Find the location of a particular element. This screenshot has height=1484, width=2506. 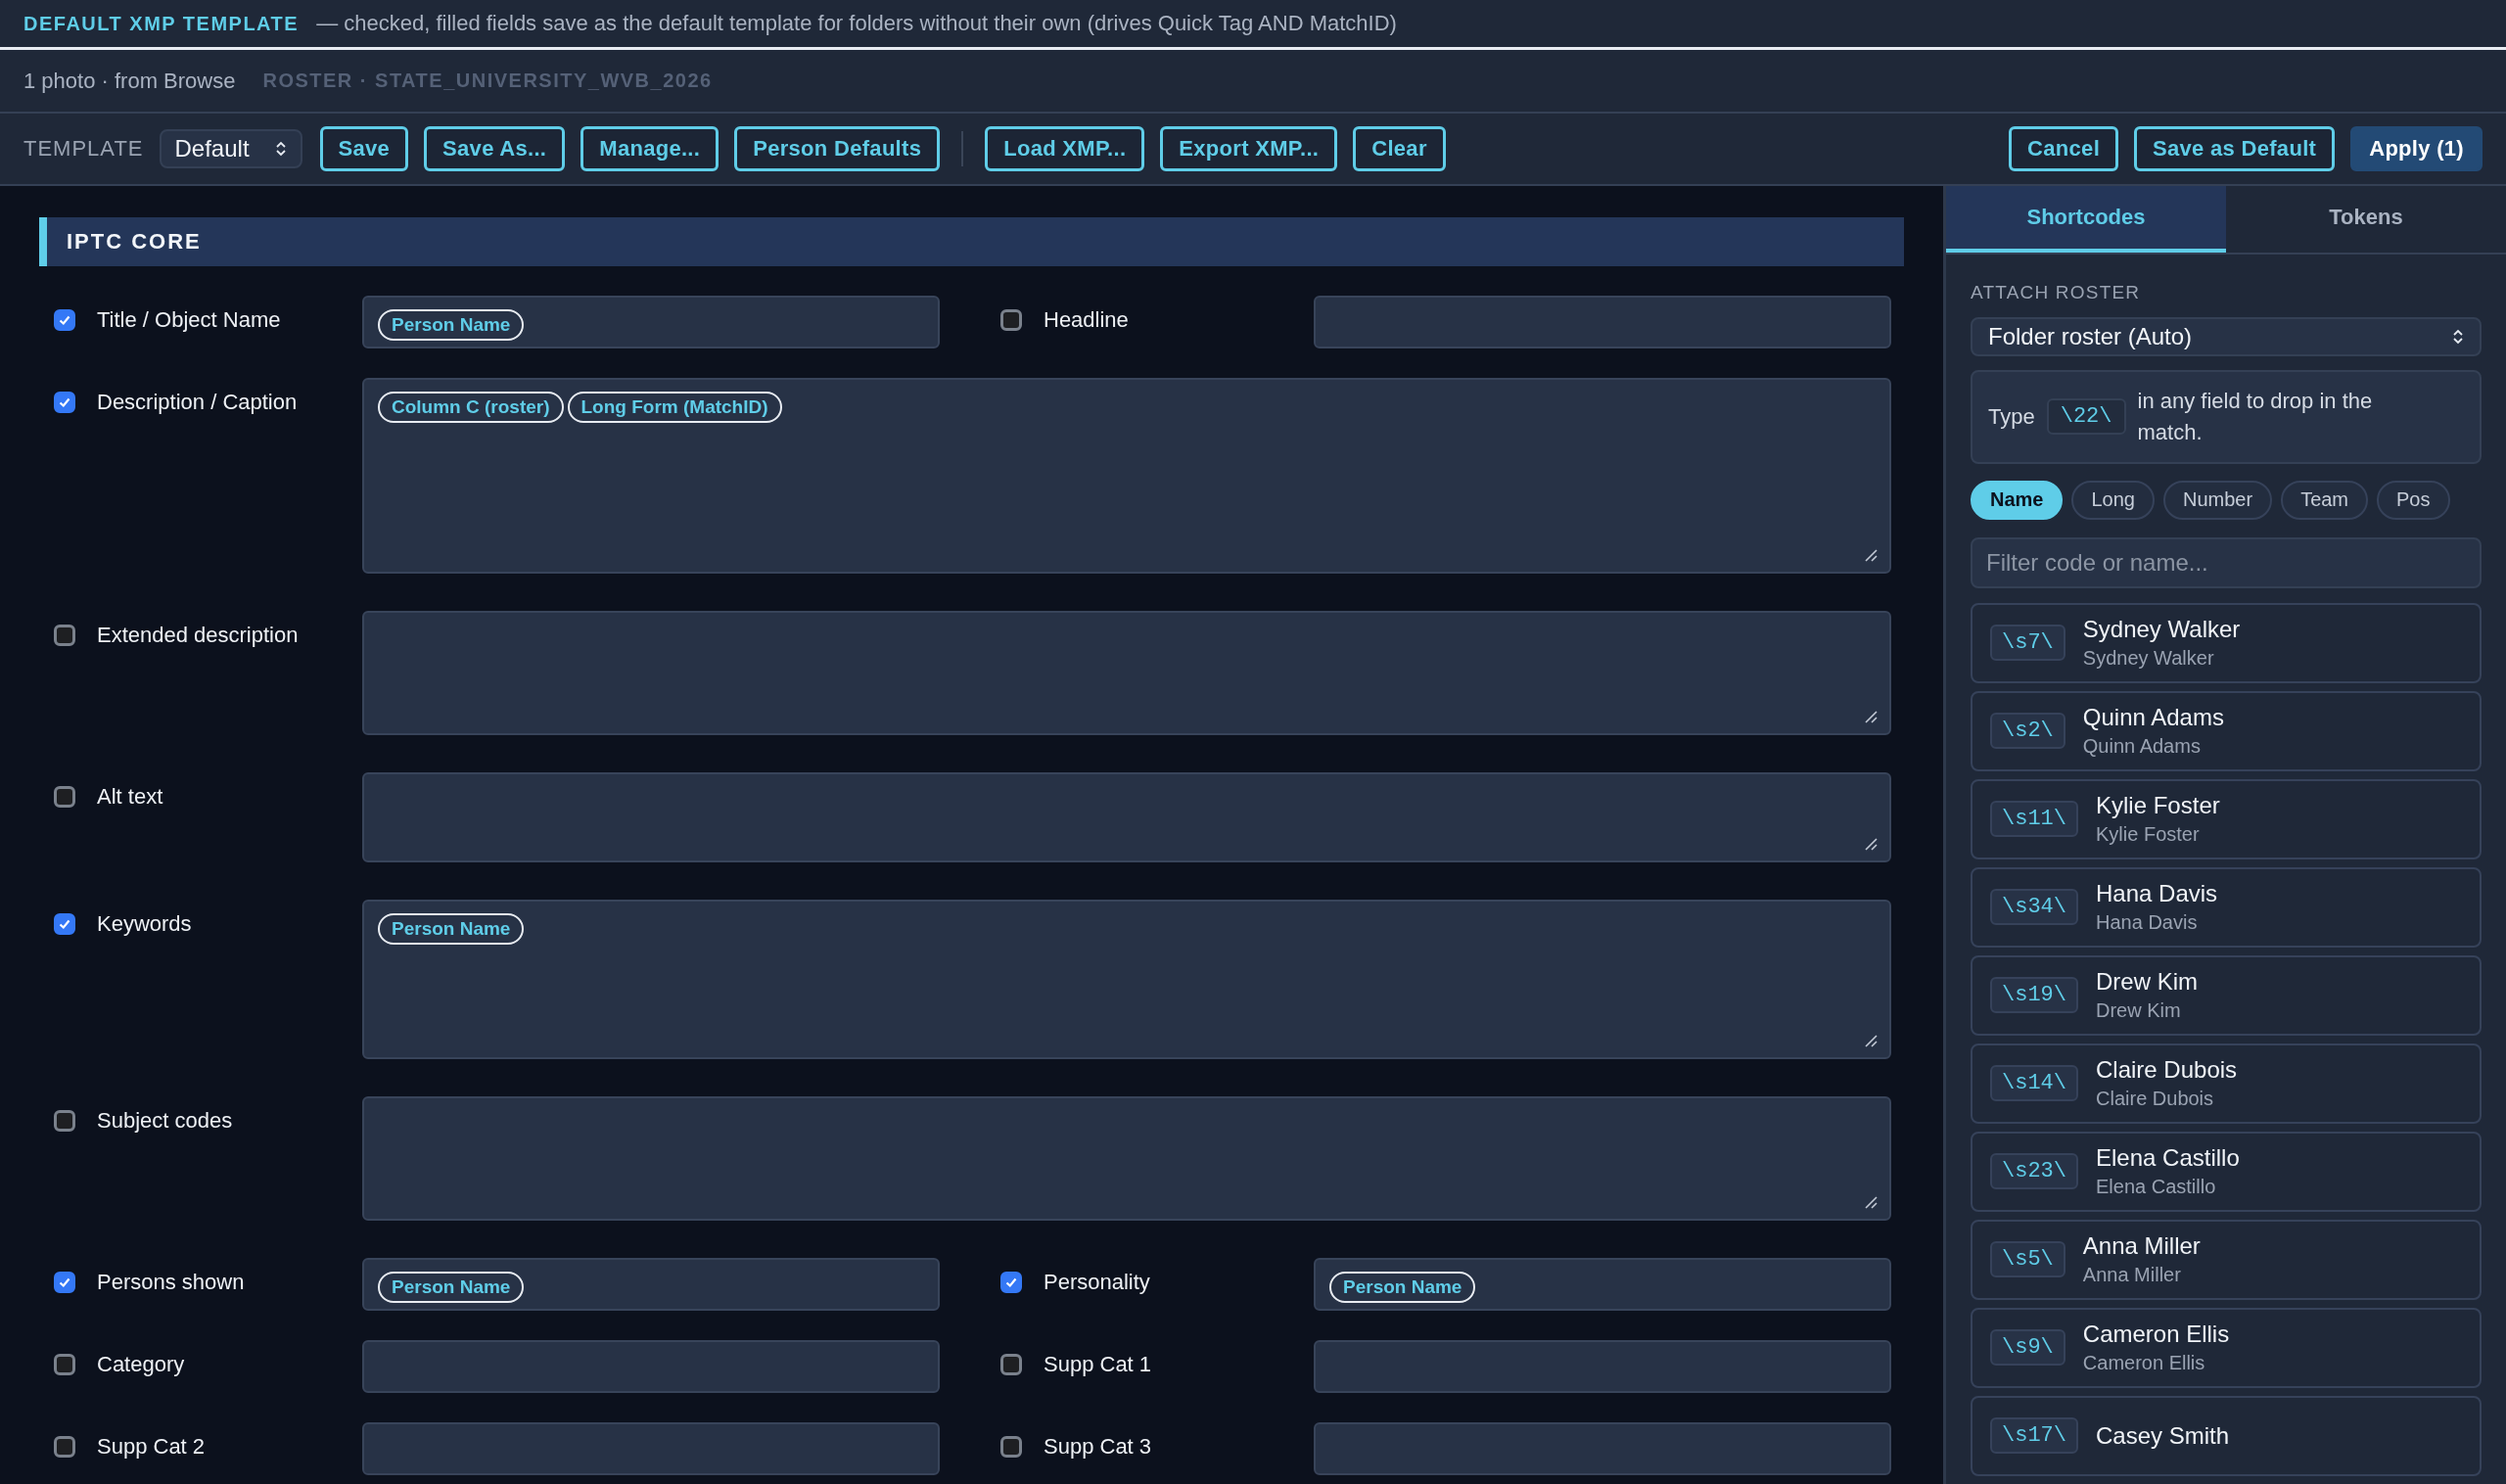

player-subname: Cameron Ellis is located at coordinates (2144, 1363).